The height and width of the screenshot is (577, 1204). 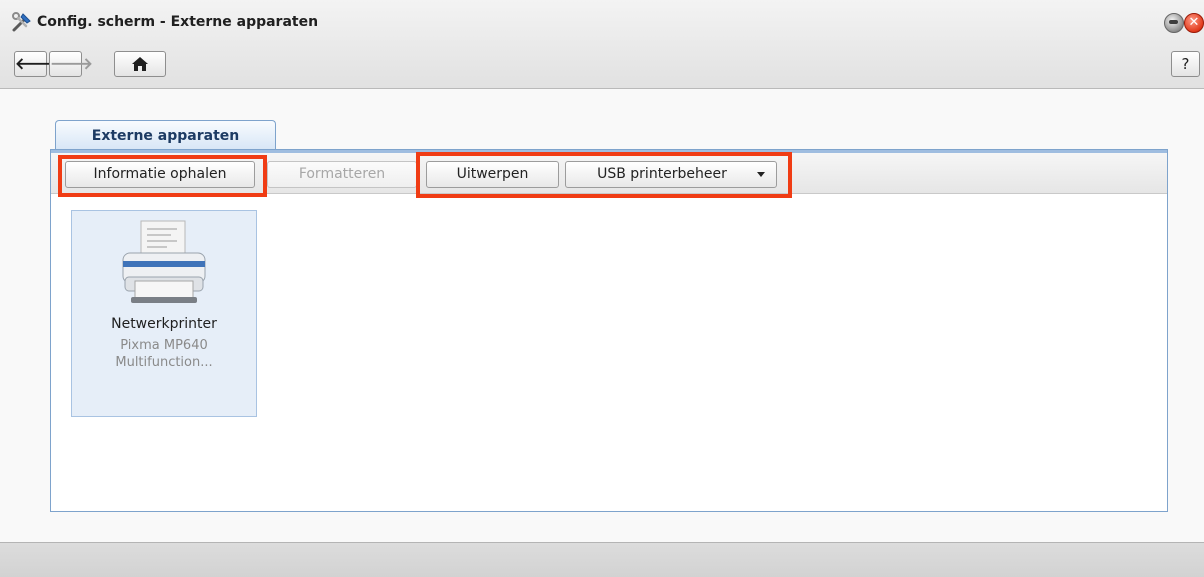 I want to click on close-icon: ✕, so click(x=1194, y=22).